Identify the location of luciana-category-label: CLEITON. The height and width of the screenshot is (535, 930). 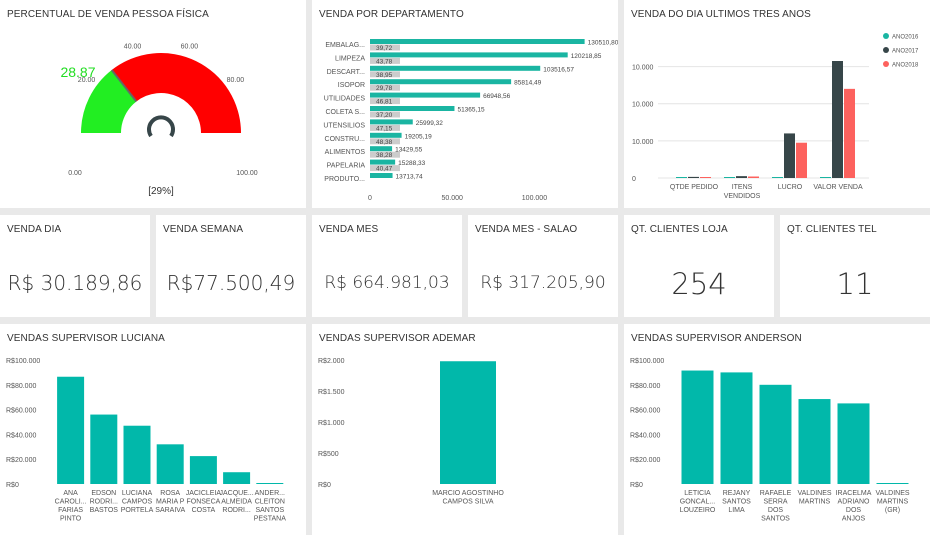
(270, 502).